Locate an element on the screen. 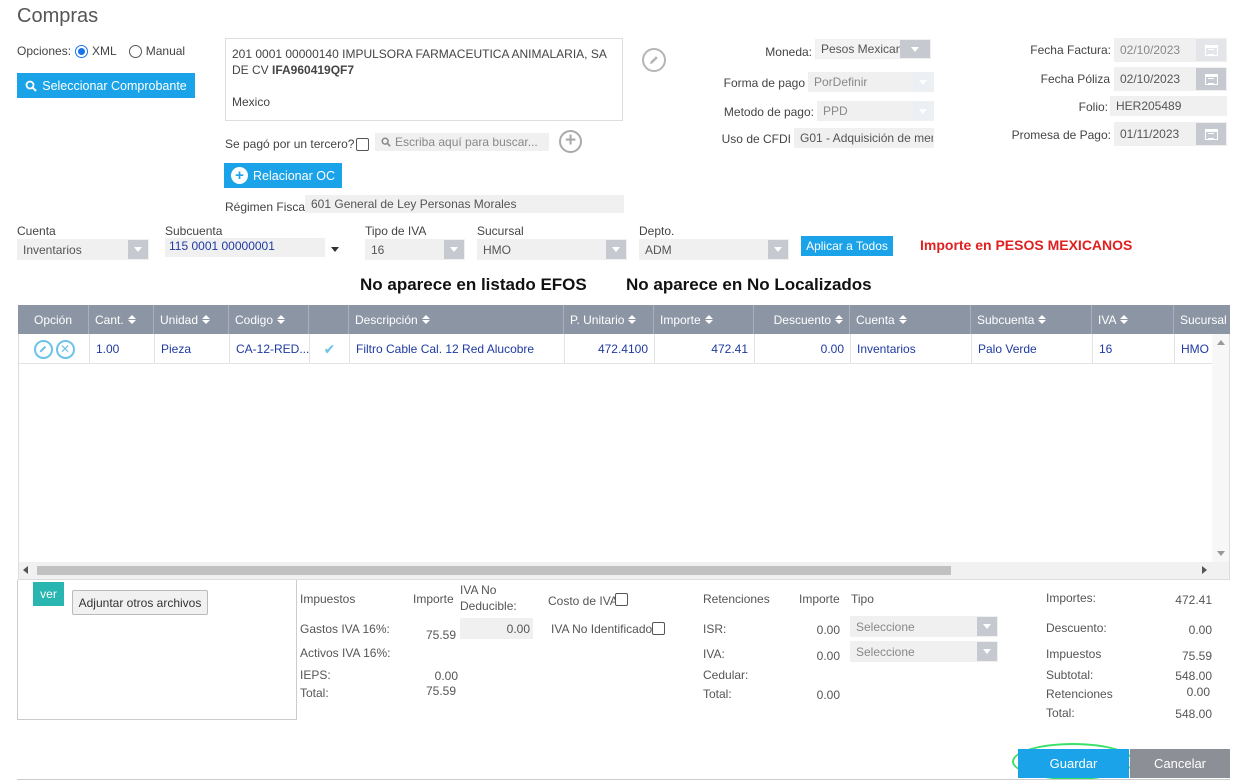 Image resolution: width=1244 pixels, height=782 pixels. total-label: Total: is located at coordinates (1060, 713).